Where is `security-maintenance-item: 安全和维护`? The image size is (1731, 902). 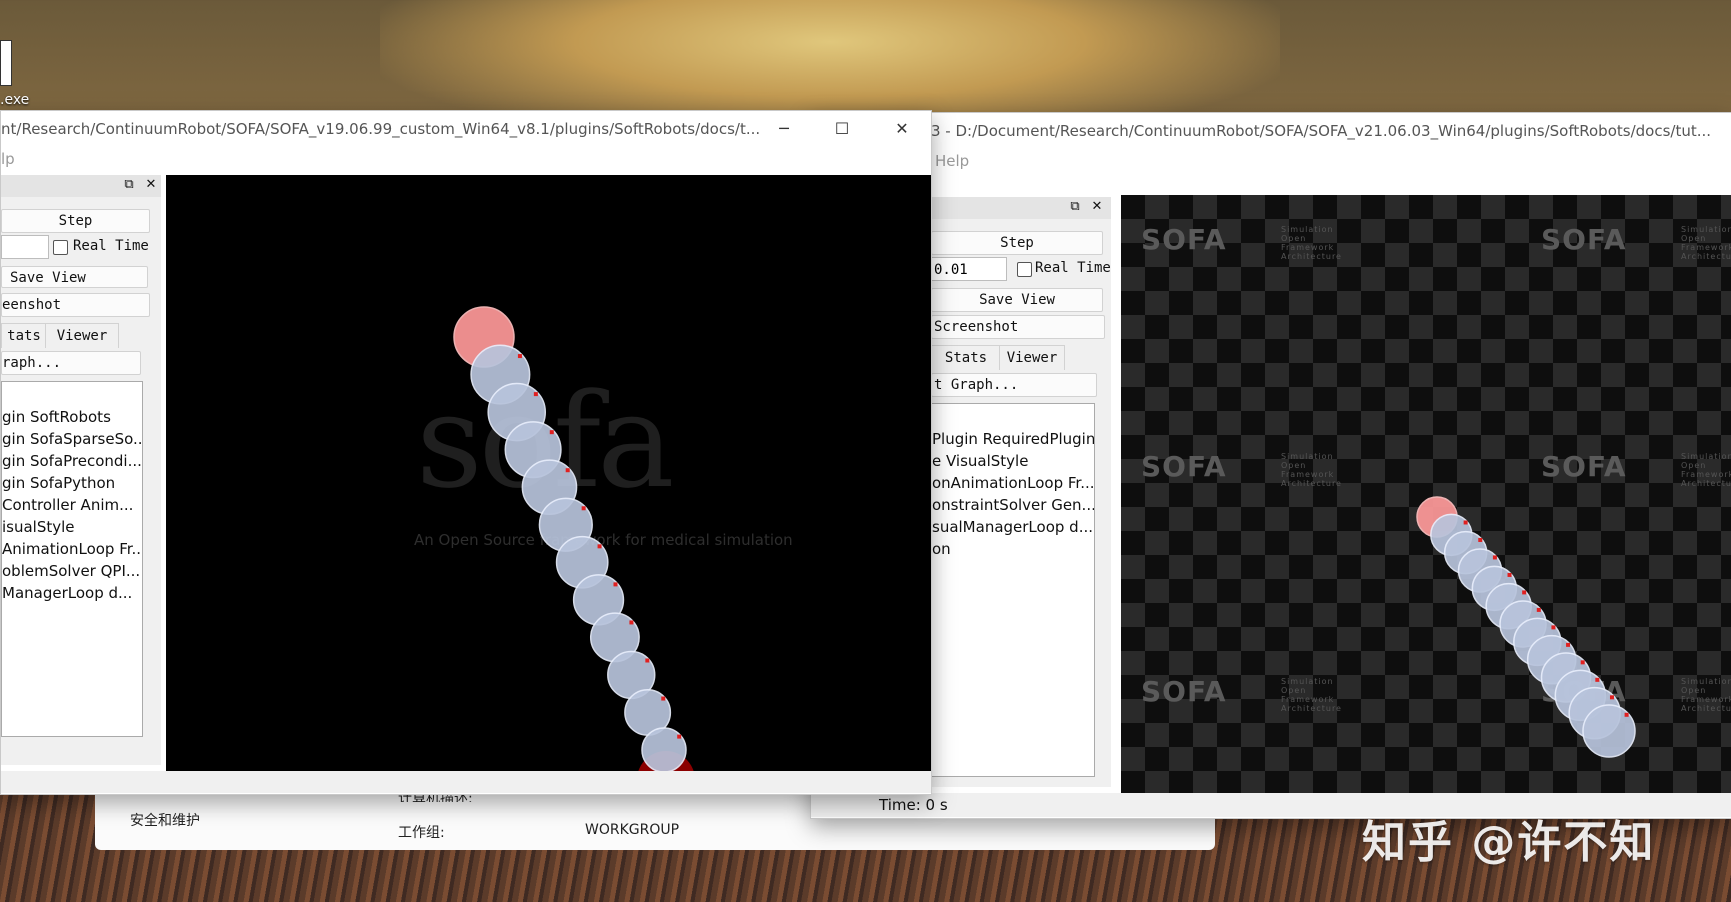
security-maintenance-item: 安全和维护 is located at coordinates (165, 820).